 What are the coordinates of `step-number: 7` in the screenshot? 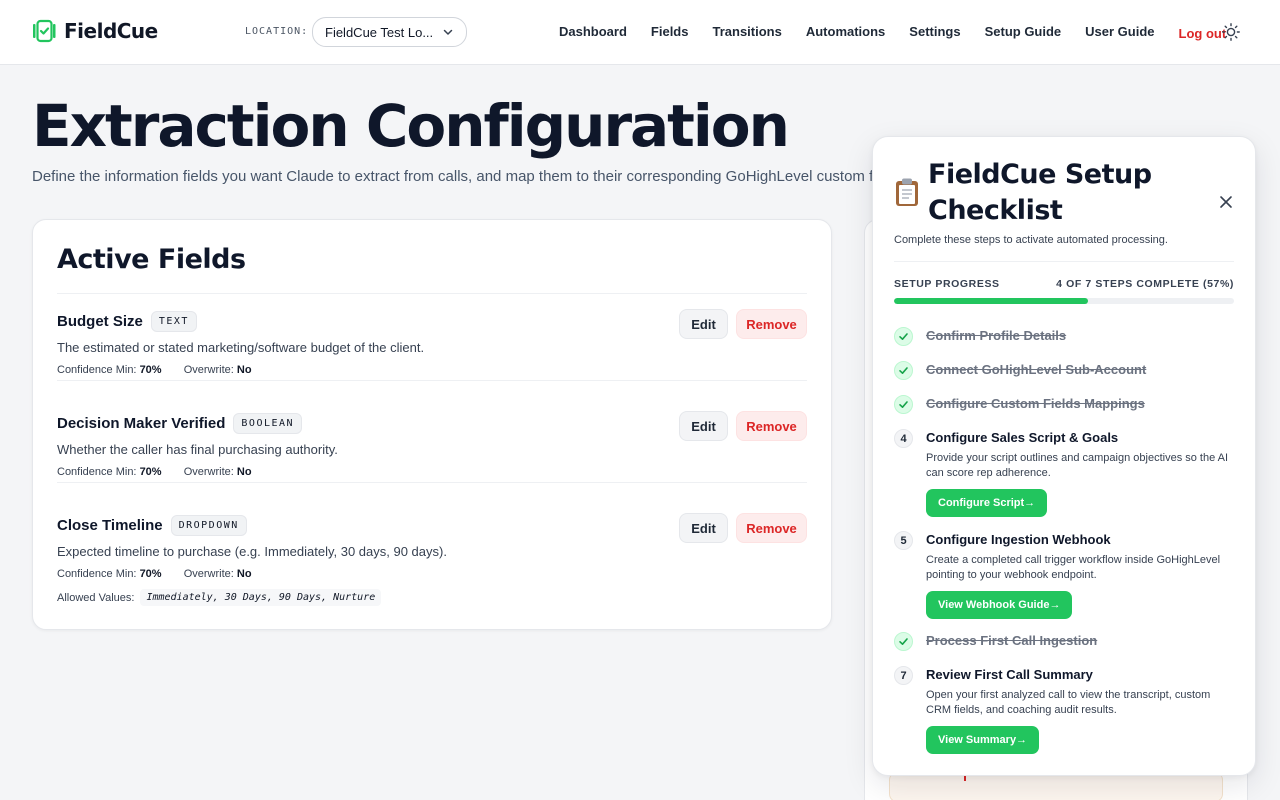 It's located at (903, 675).